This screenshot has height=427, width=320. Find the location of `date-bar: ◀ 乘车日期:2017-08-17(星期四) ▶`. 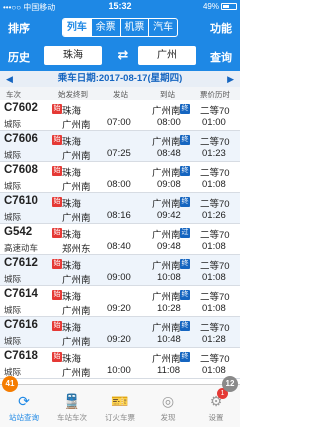

date-bar: ◀ 乘车日期:2017-08-17(星期四) ▶ is located at coordinates (120, 79).